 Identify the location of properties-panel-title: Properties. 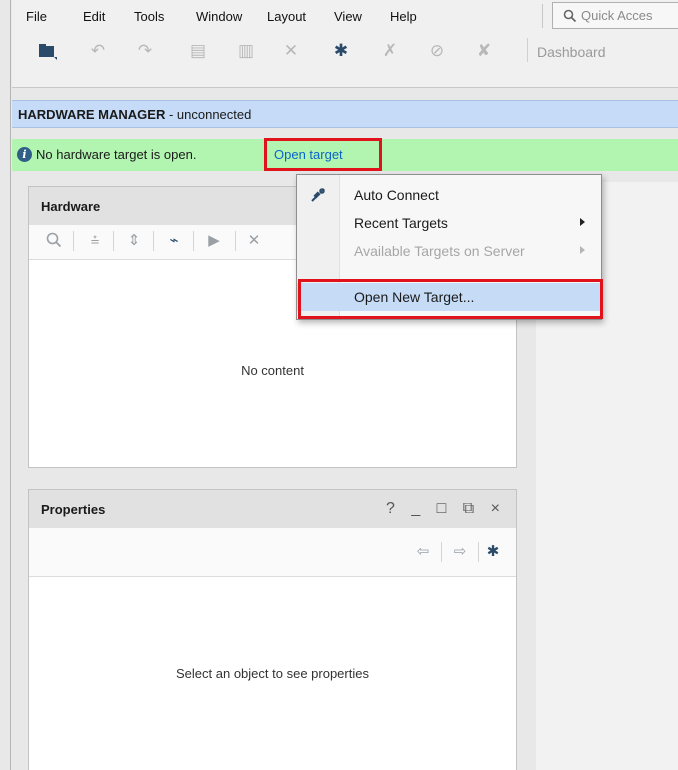
(73, 509).